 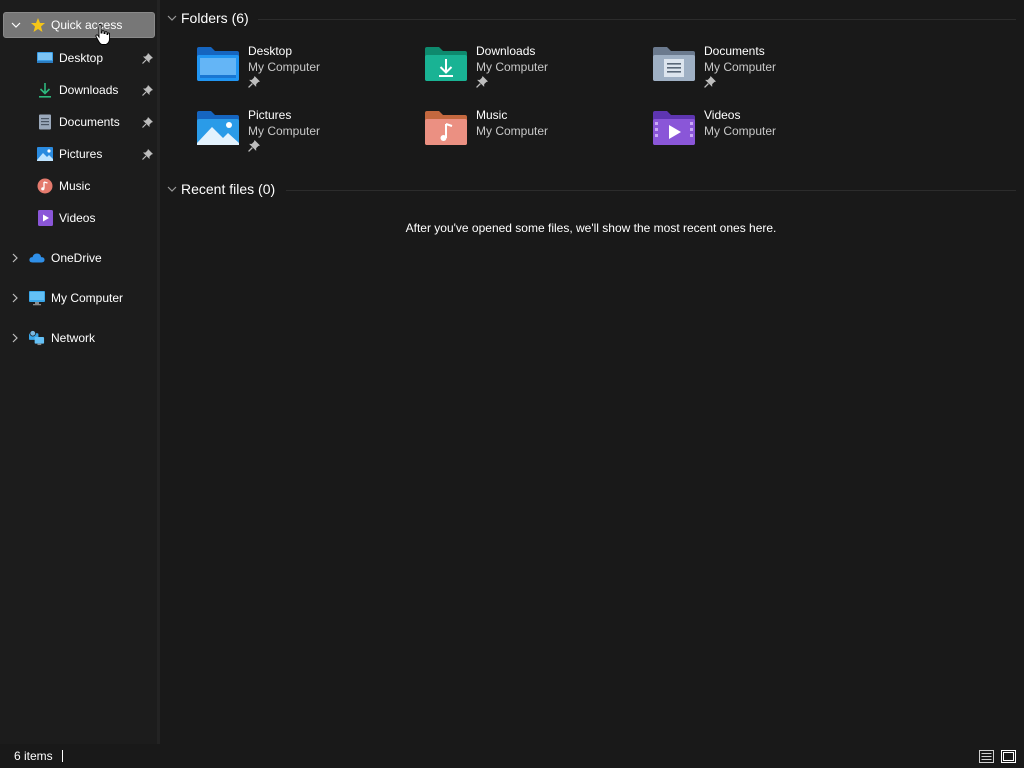 What do you see at coordinates (33, 756) in the screenshot?
I see `item-count: 6 items` at bounding box center [33, 756].